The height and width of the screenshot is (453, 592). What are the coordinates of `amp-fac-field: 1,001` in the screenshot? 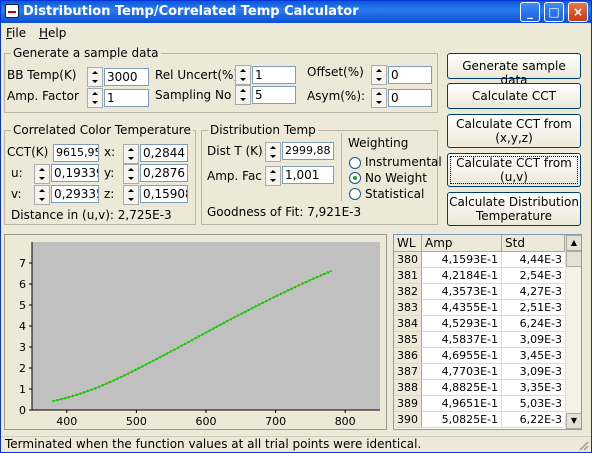 It's located at (308, 175).